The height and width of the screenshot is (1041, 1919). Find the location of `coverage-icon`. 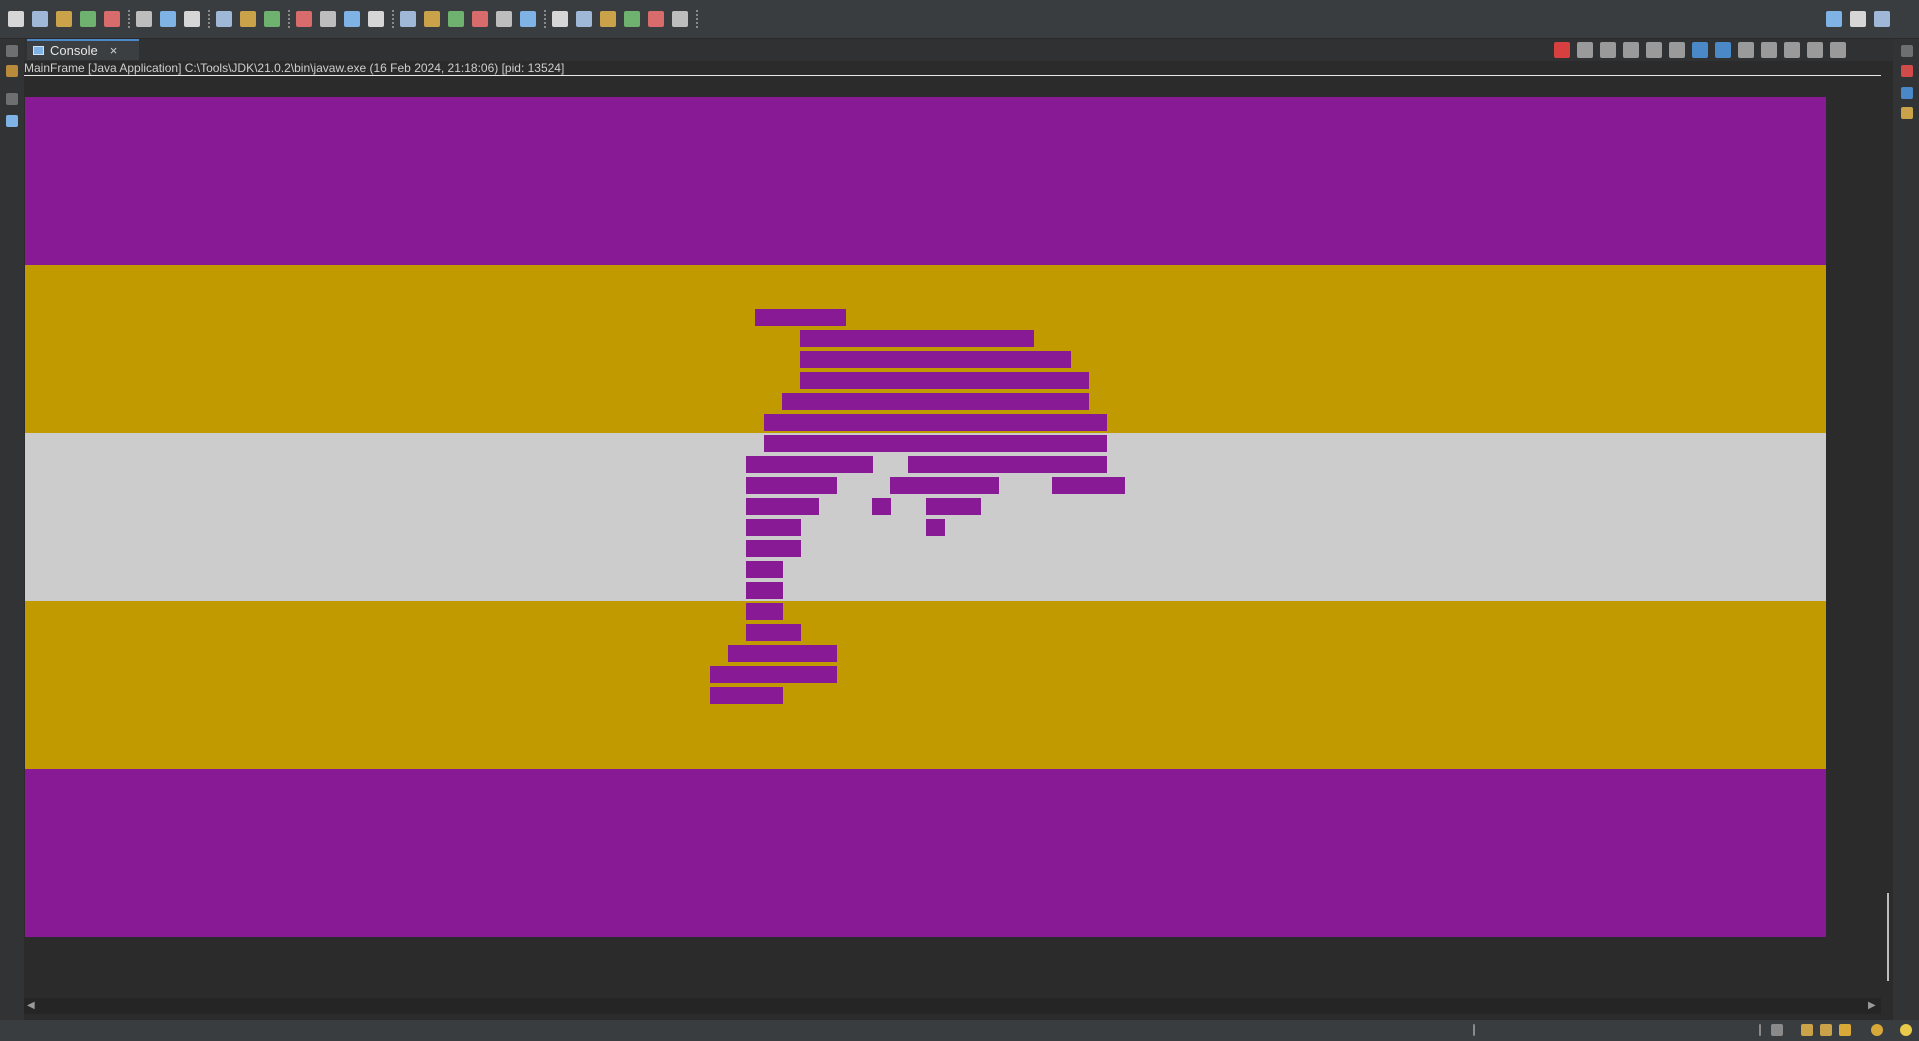

coverage-icon is located at coordinates (248, 19).